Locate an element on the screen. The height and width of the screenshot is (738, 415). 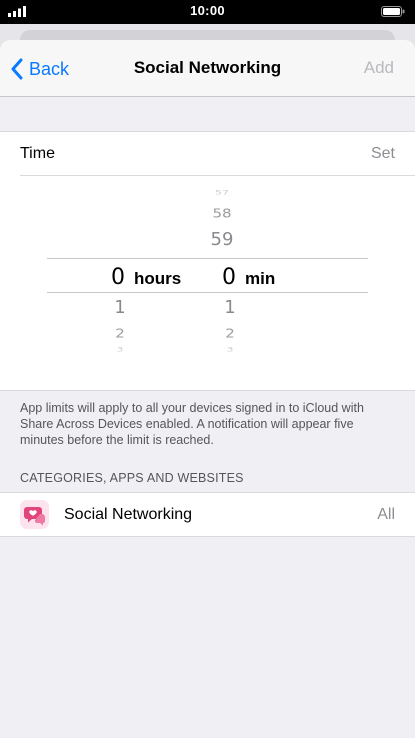
minutes-unit: min is located at coordinates (260, 278).